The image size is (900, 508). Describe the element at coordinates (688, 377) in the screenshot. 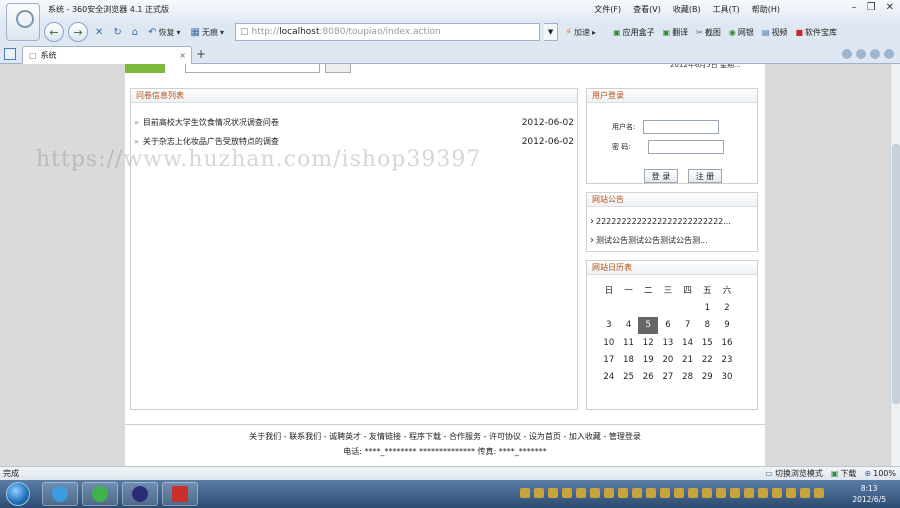

I see `calendar-day: 28` at that location.